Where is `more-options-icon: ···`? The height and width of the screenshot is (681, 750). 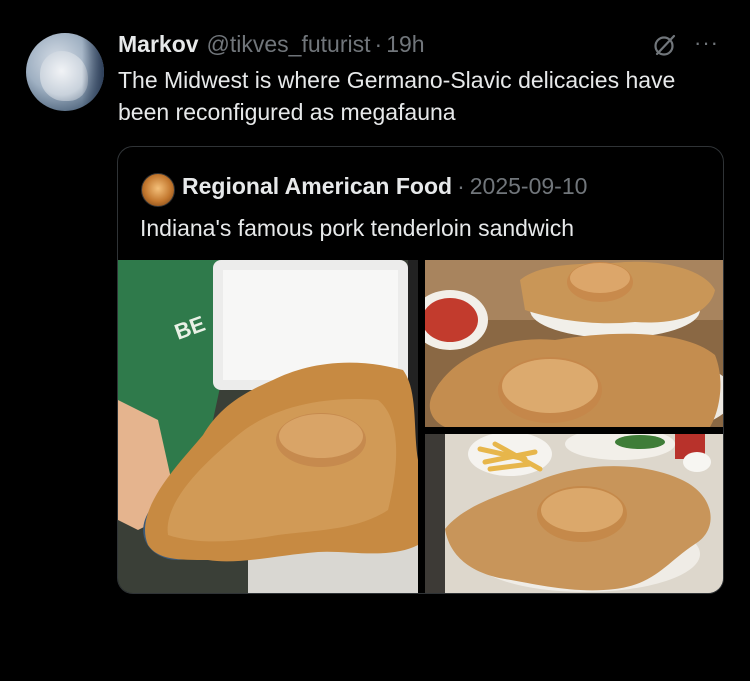 more-options-icon: ··· is located at coordinates (709, 43).